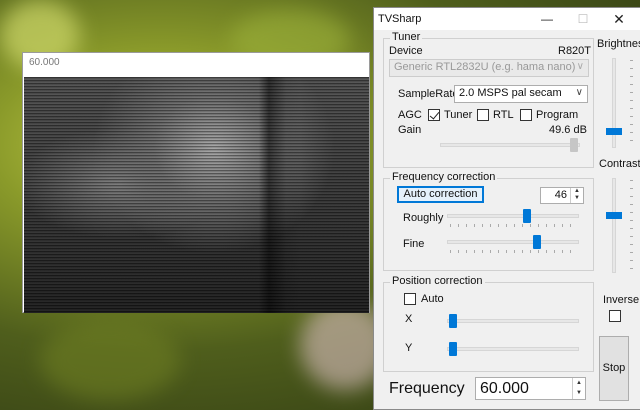 The image size is (640, 410). What do you see at coordinates (488, 323) in the screenshot?
I see `position-correction-group: Position correction Auto X Y` at bounding box center [488, 323].